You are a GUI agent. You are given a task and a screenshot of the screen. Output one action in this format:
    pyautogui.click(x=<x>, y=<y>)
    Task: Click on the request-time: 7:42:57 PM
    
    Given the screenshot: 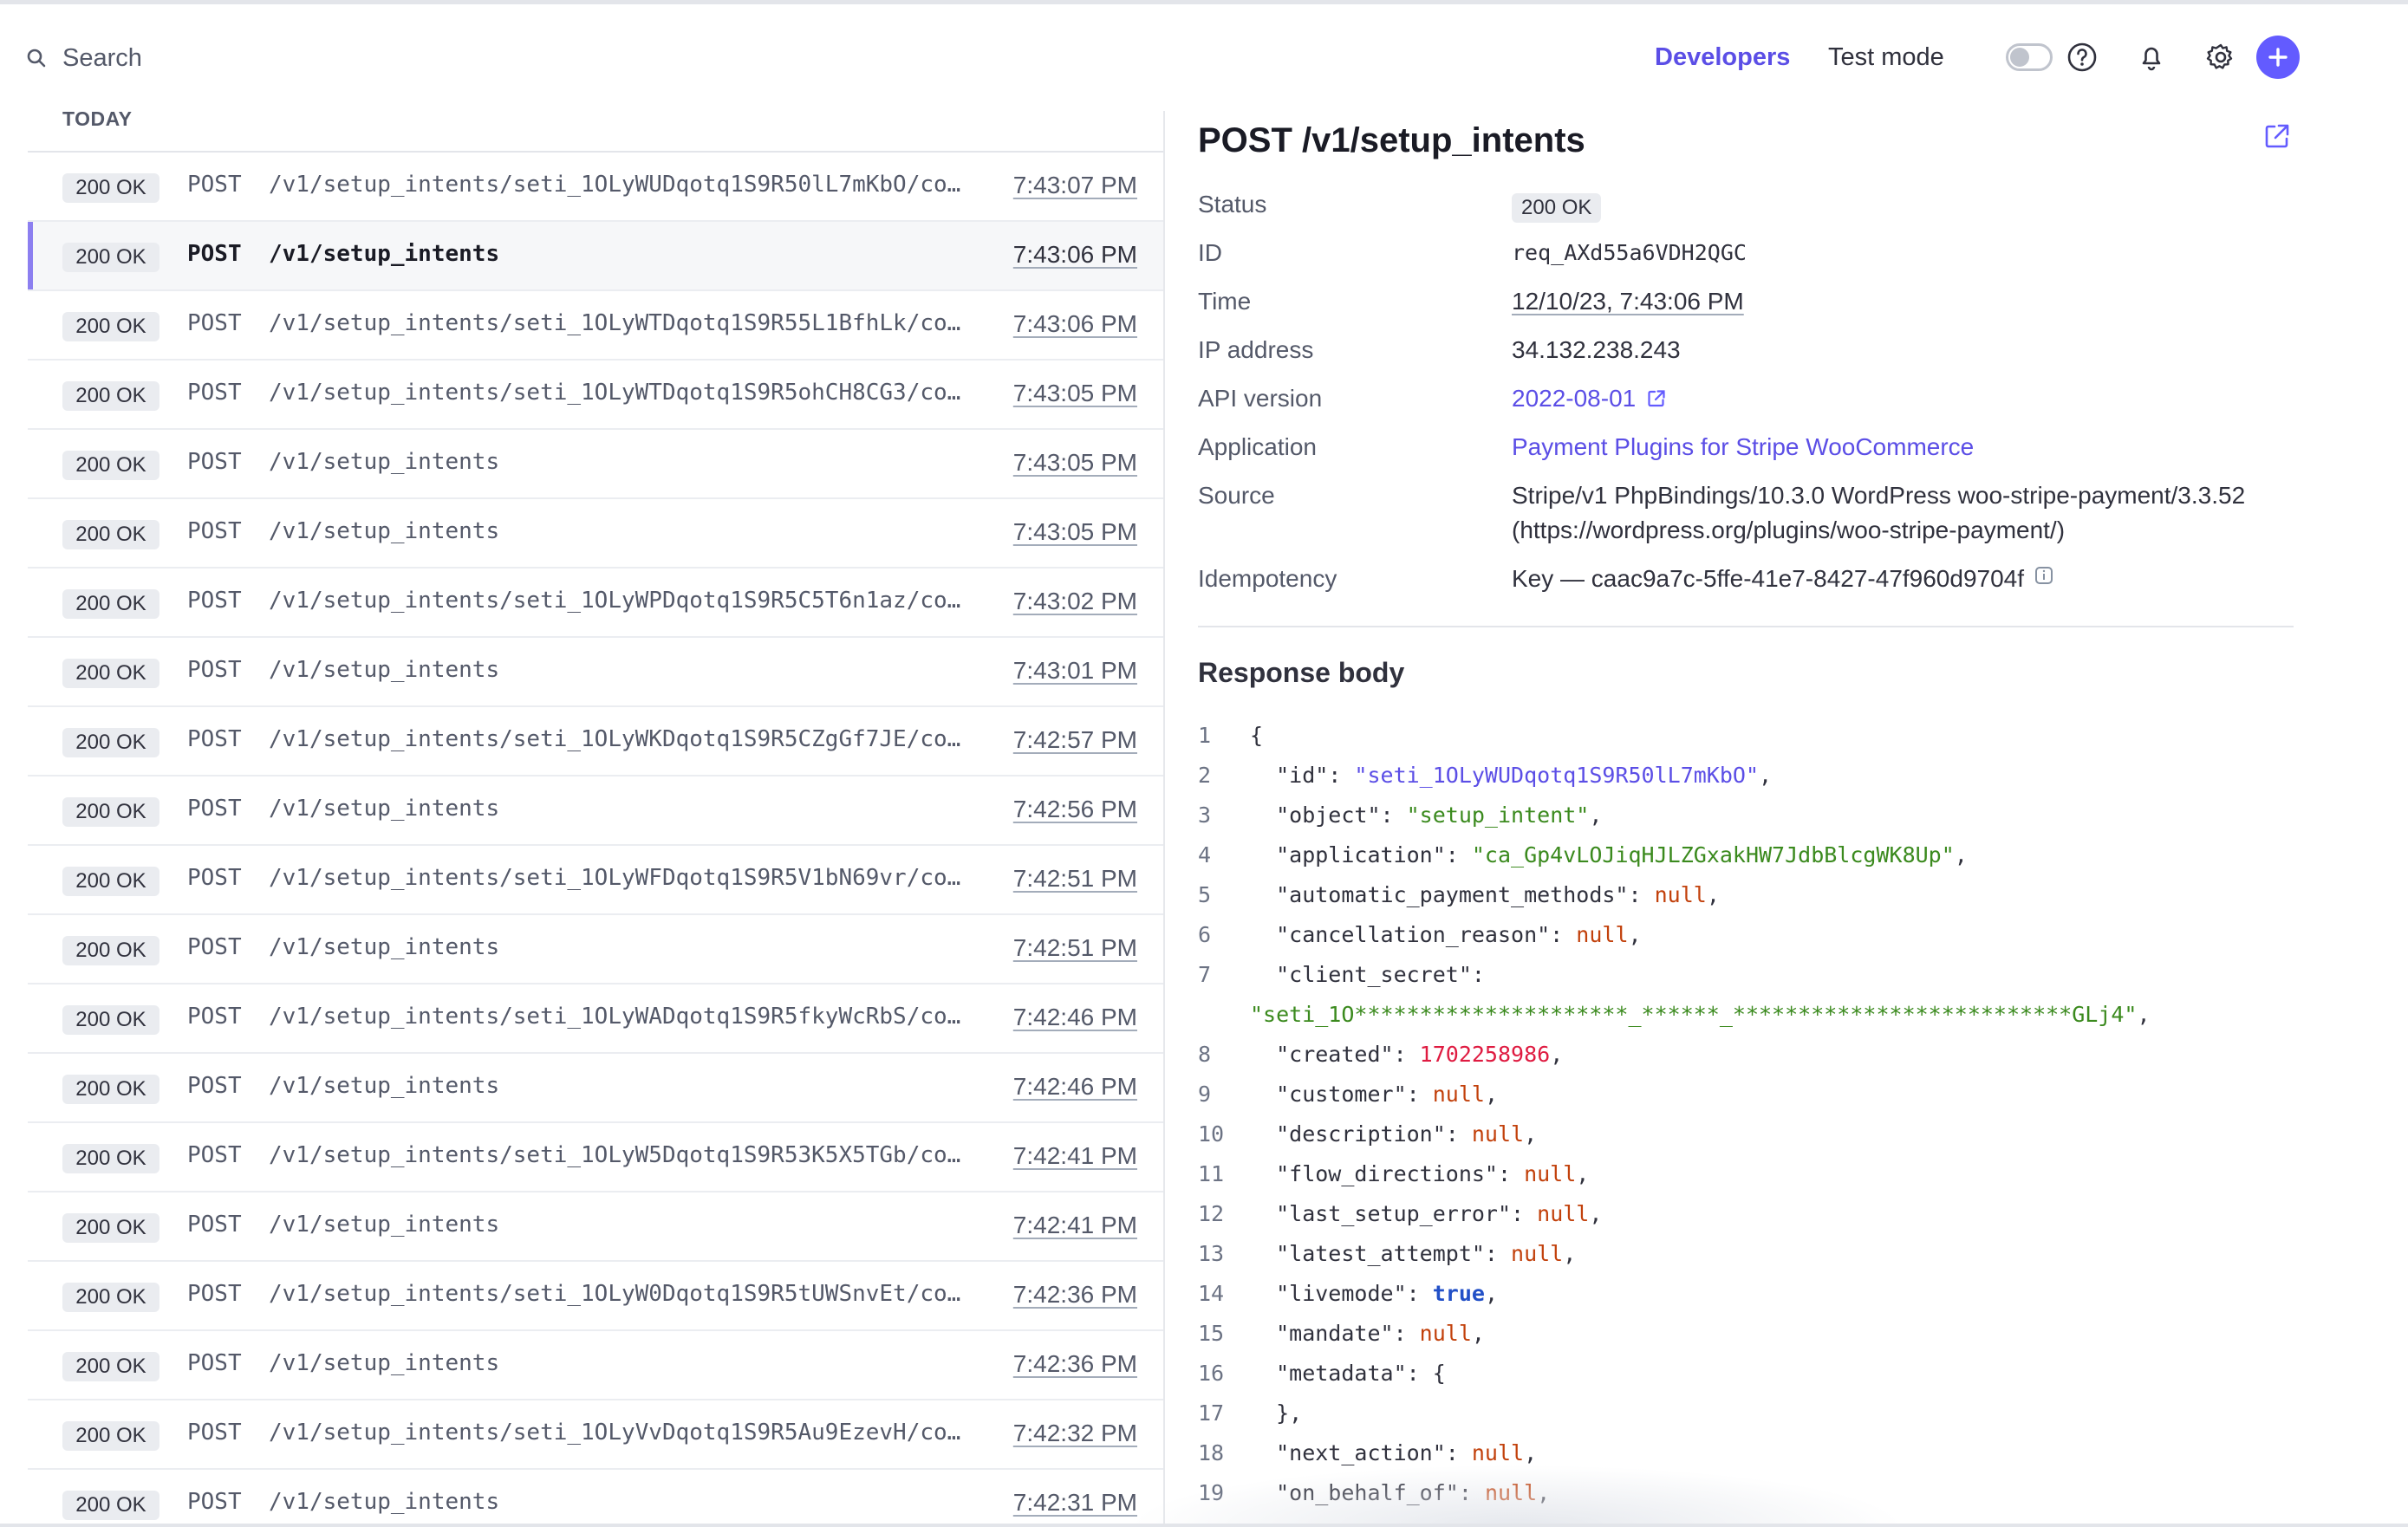 What is the action you would take?
    pyautogui.click(x=1075, y=740)
    